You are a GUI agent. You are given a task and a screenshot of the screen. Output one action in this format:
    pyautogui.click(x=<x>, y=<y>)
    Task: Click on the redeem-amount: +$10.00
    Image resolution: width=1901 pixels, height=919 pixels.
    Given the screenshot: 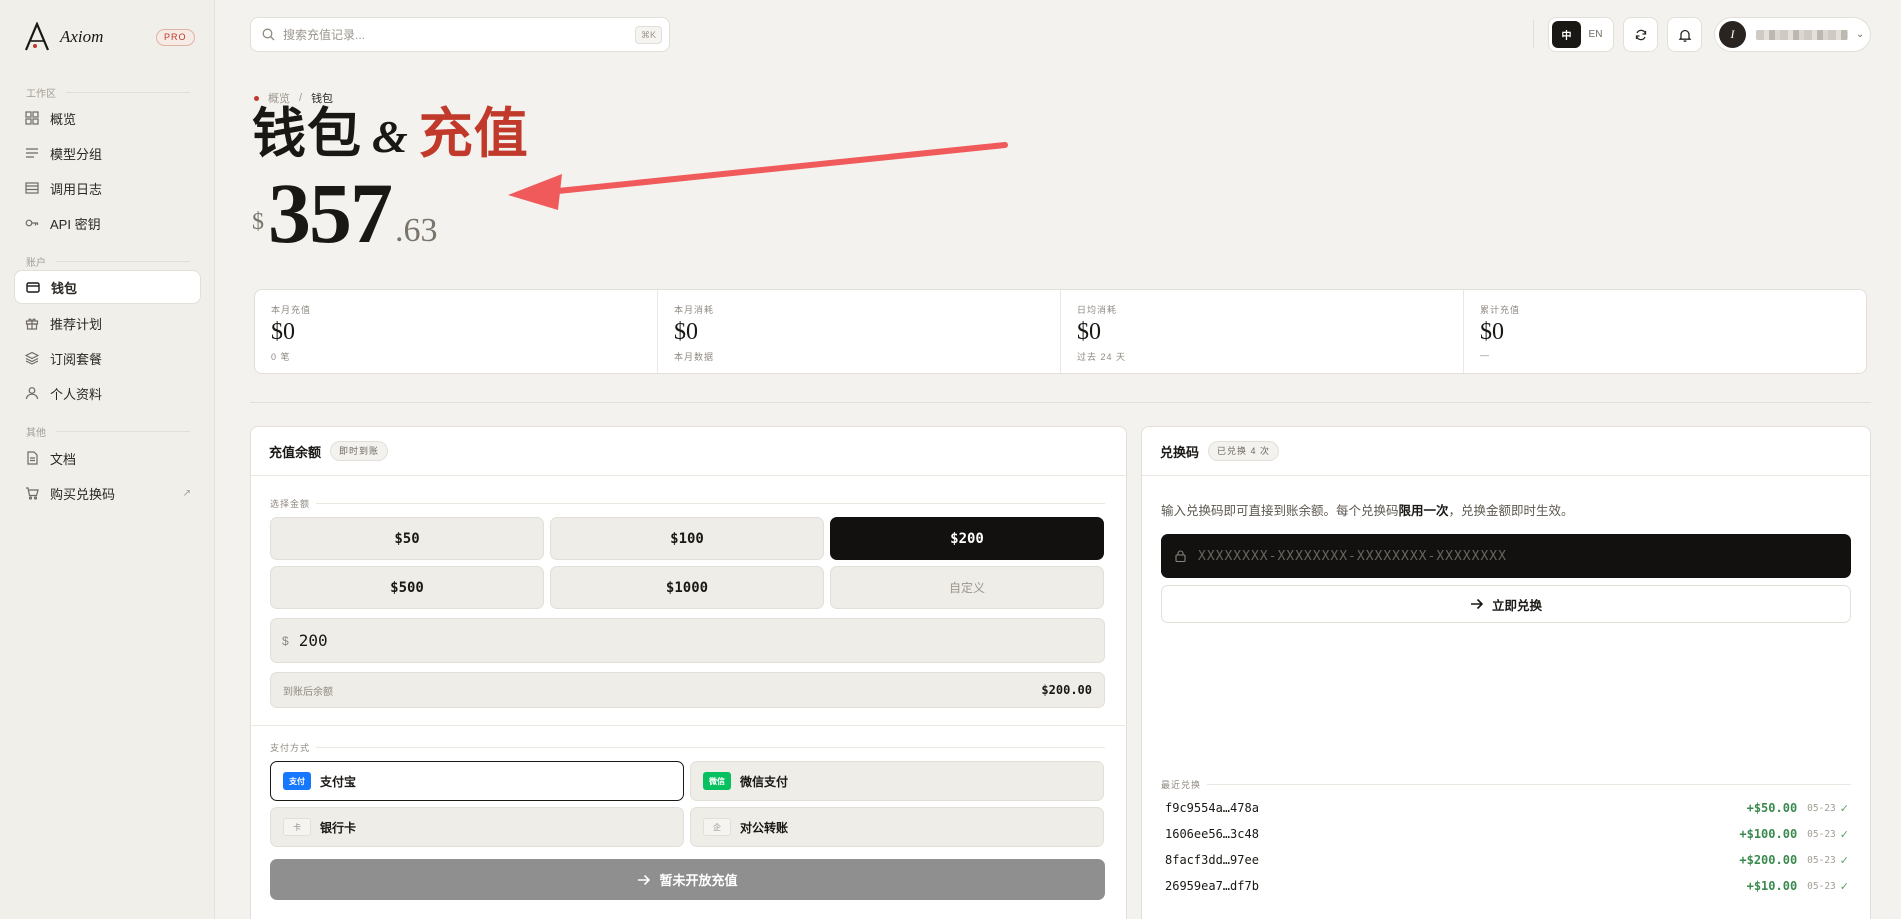 What is the action you would take?
    pyautogui.click(x=1772, y=886)
    